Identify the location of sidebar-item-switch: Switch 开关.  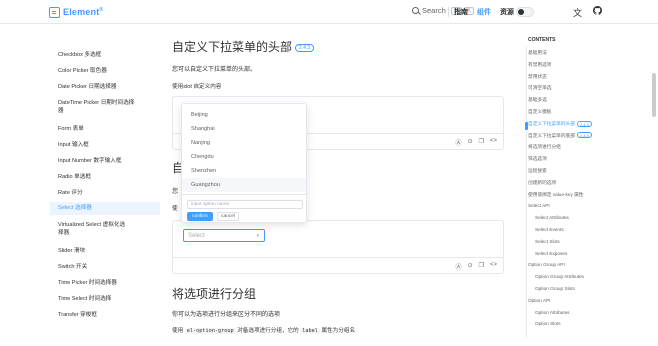
(105, 267).